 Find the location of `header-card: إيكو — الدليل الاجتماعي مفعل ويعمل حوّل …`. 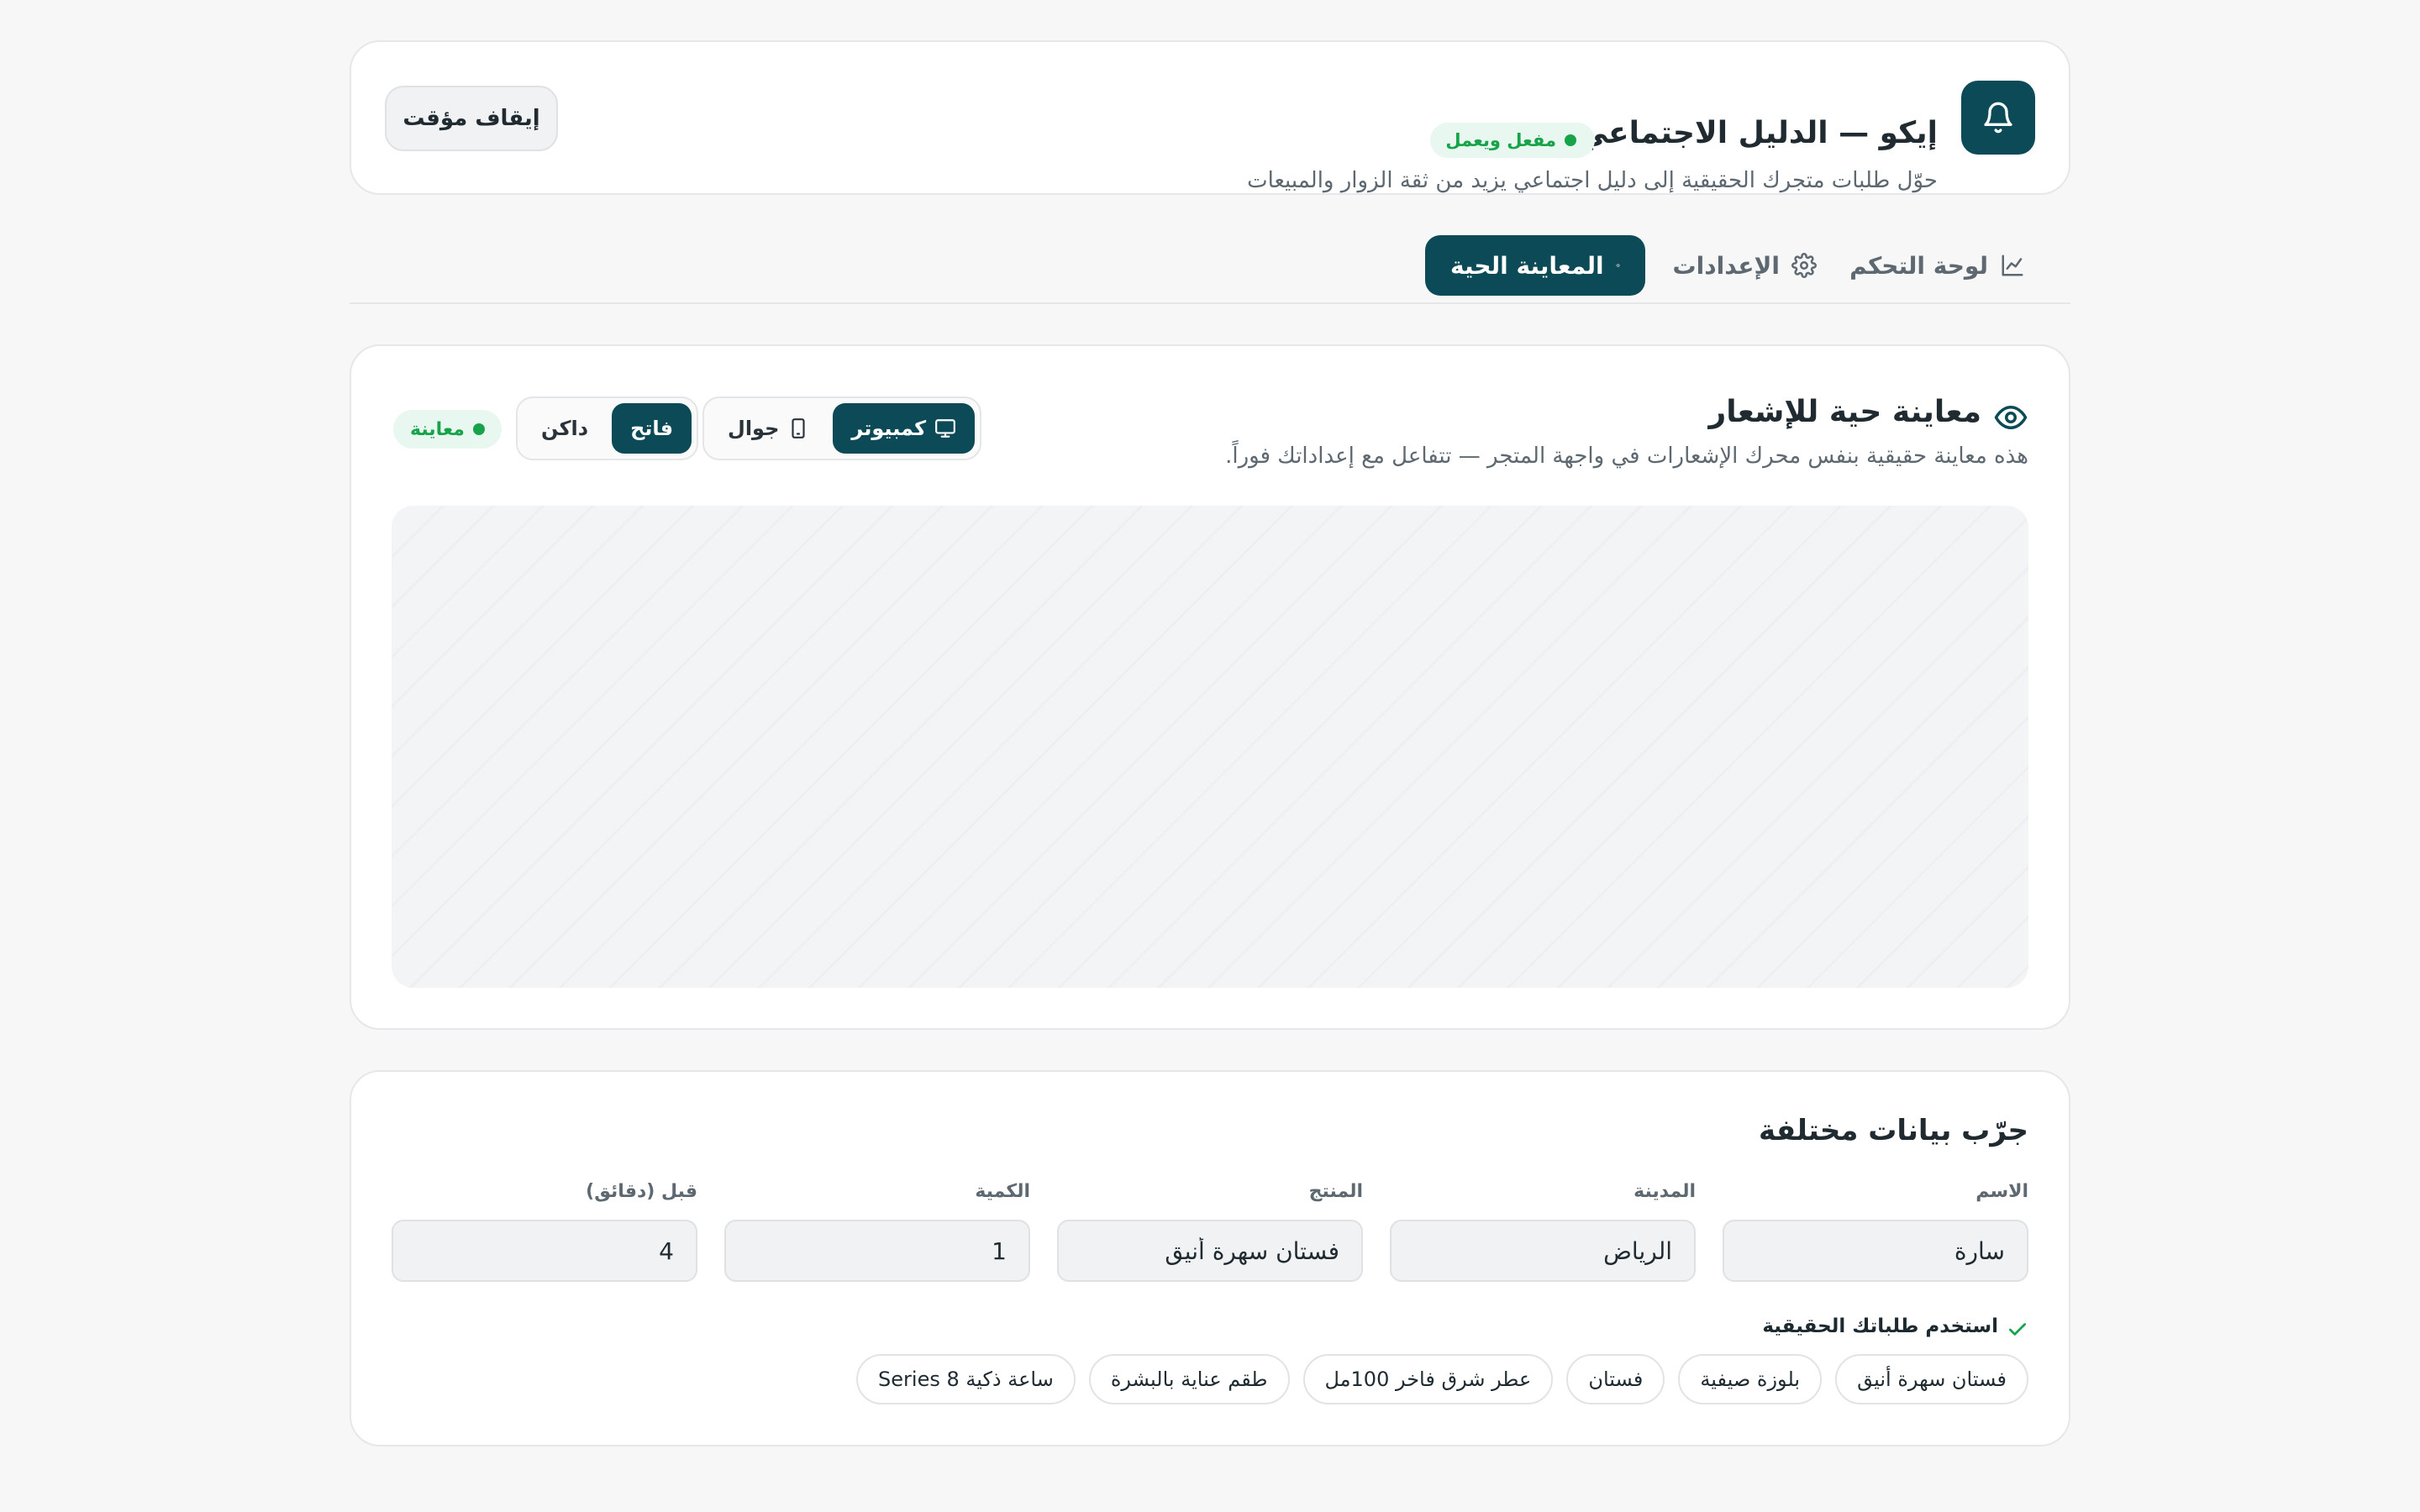

header-card: إيكو — الدليل الاجتماعي مفعل ويعمل حوّل … is located at coordinates (1210, 117).